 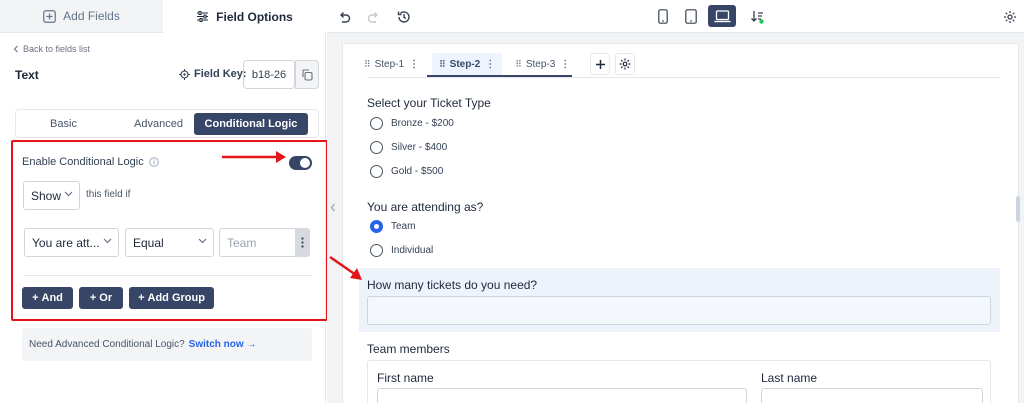 What do you see at coordinates (345, 267) in the screenshot?
I see `arrow-to-field` at bounding box center [345, 267].